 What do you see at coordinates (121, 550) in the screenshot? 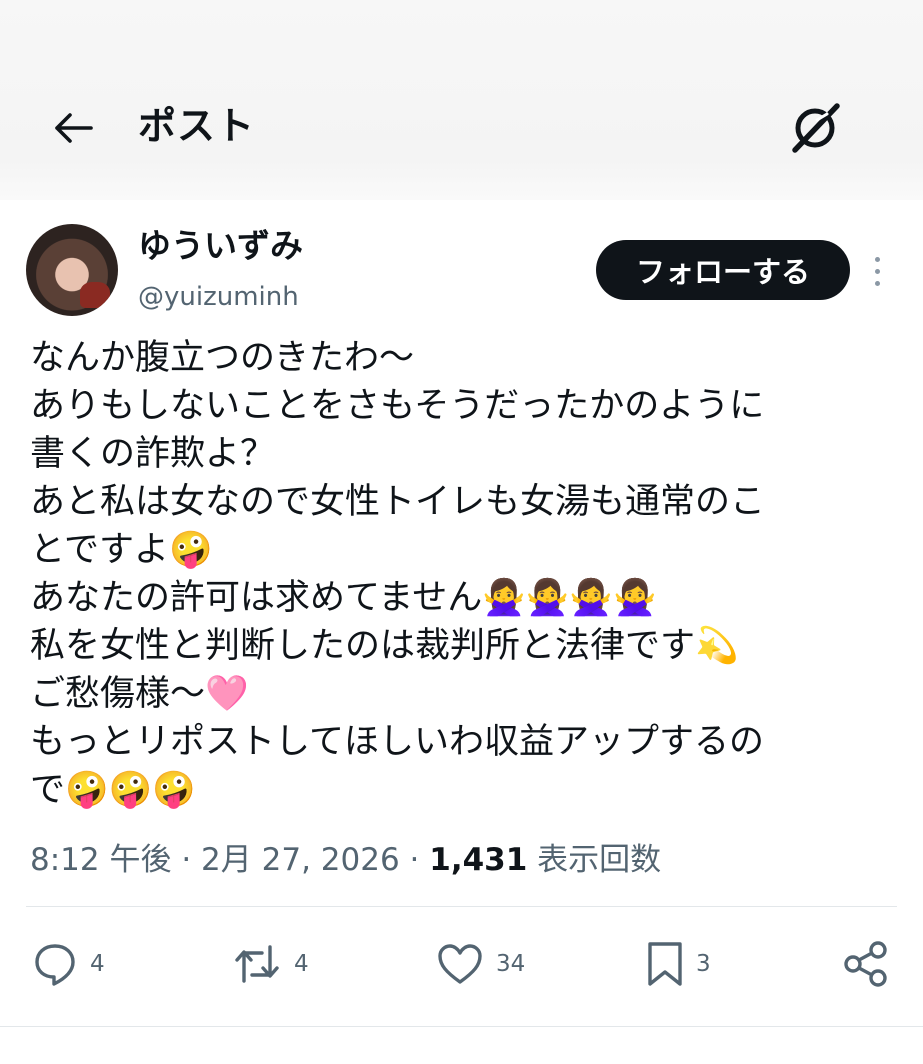
I see `tweet-line: とですよ🤪` at bounding box center [121, 550].